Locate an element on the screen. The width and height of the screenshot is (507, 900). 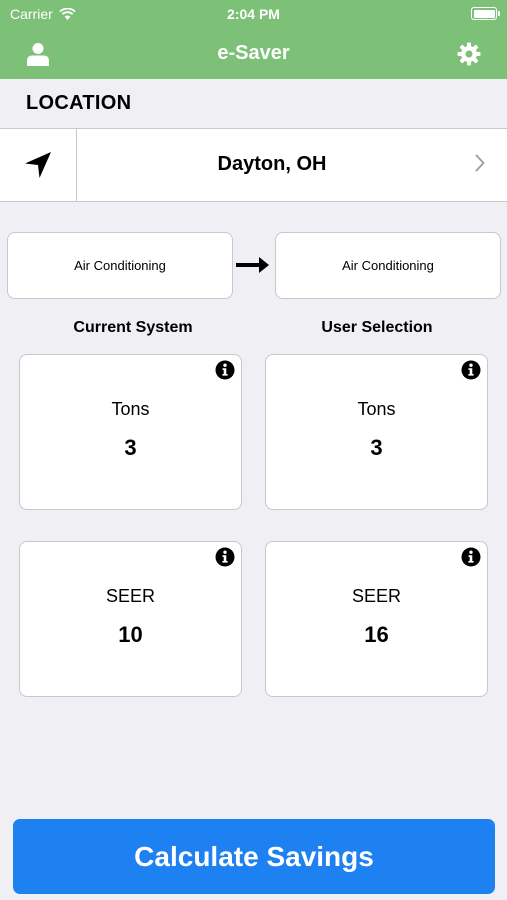
status-bar: Carrier 2:04 PM is located at coordinates (253, 14).